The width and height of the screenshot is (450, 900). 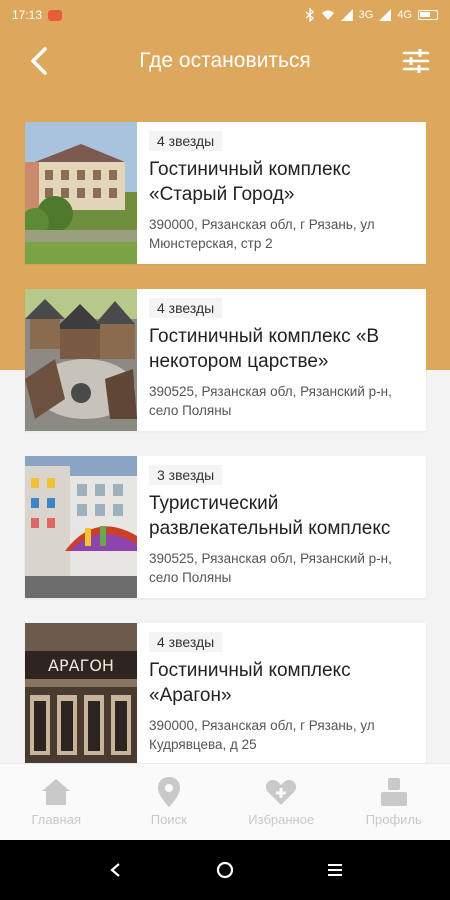 I want to click on nav-item-search: Поиск, so click(x=169, y=802).